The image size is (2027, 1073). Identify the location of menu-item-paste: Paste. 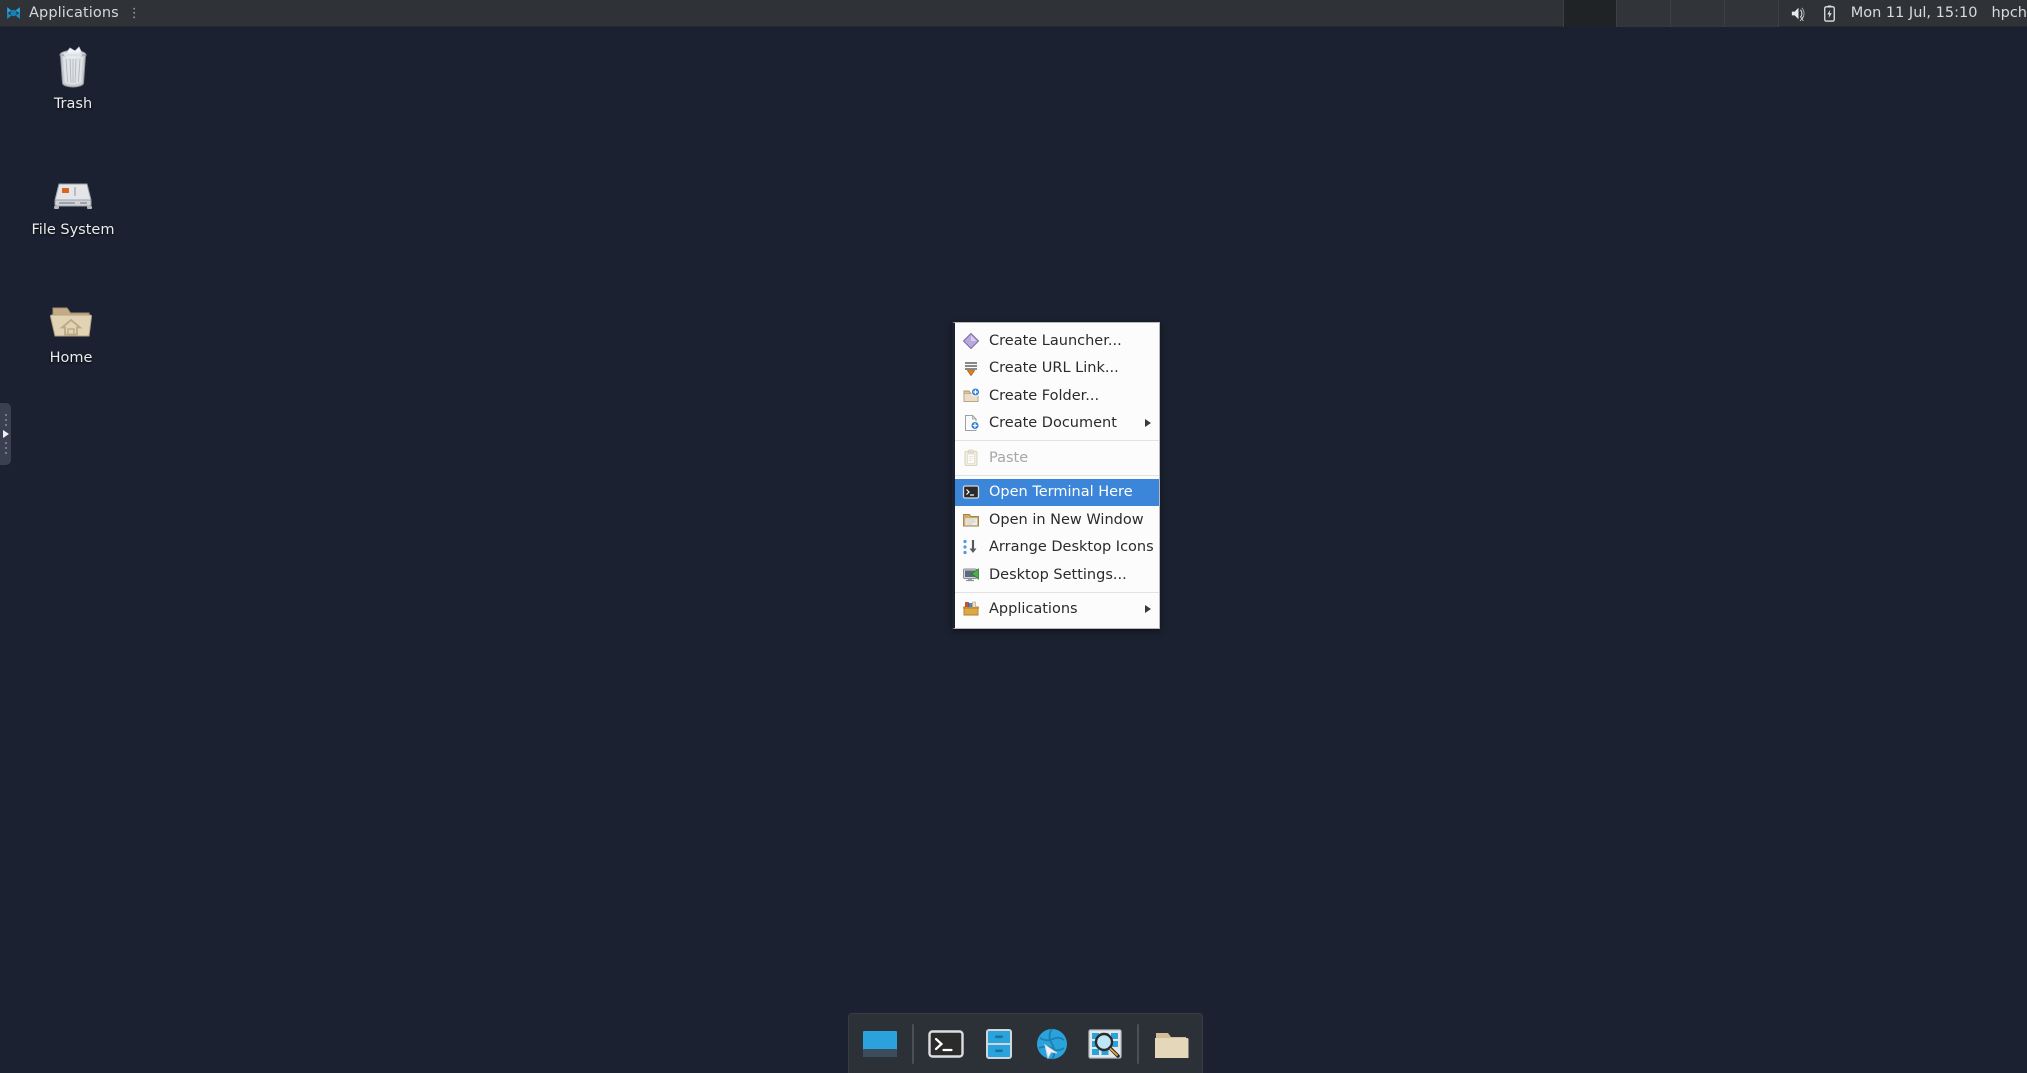
(1057, 458).